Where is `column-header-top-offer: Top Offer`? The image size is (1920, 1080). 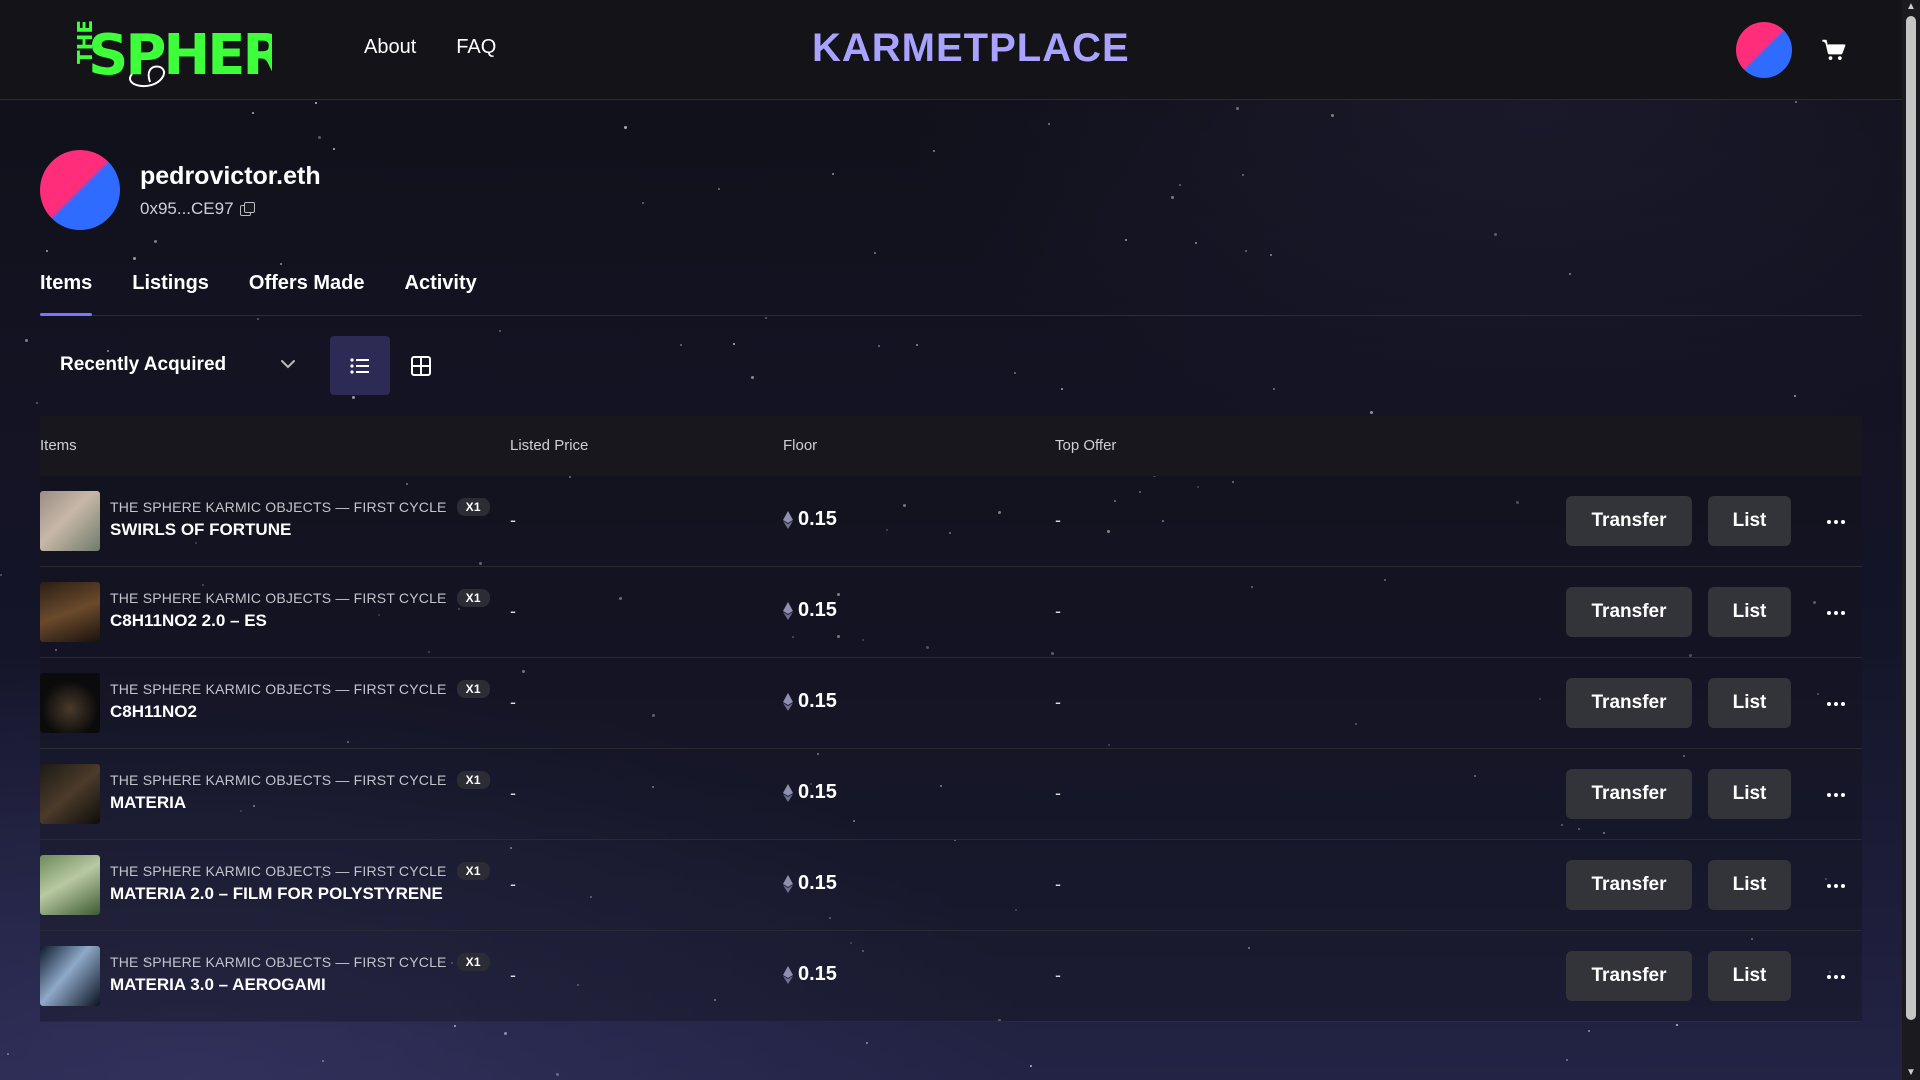
column-header-top-offer: Top Offer is located at coordinates (1086, 445).